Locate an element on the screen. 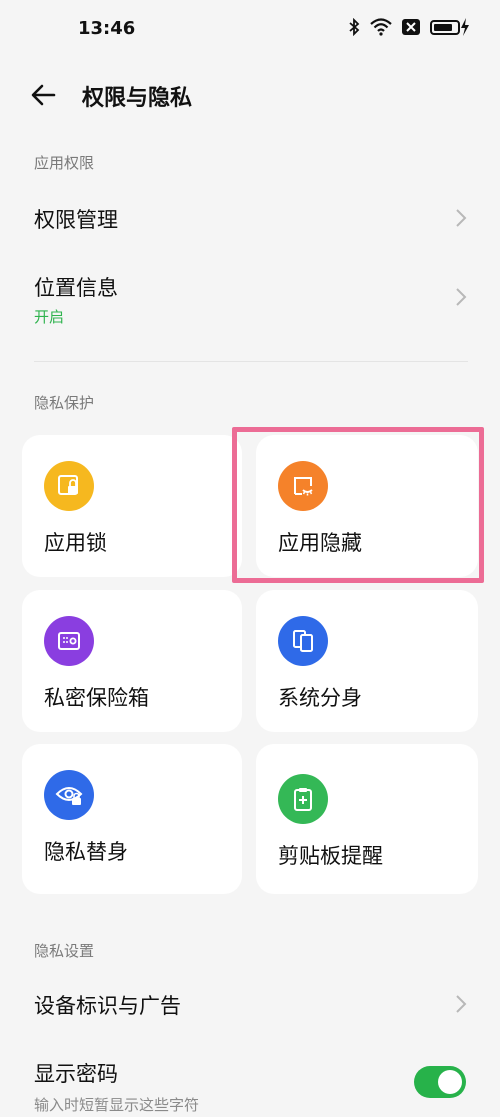 This screenshot has height=1117, width=500. card-privacy-substitute: 隐私替身 is located at coordinates (132, 819).